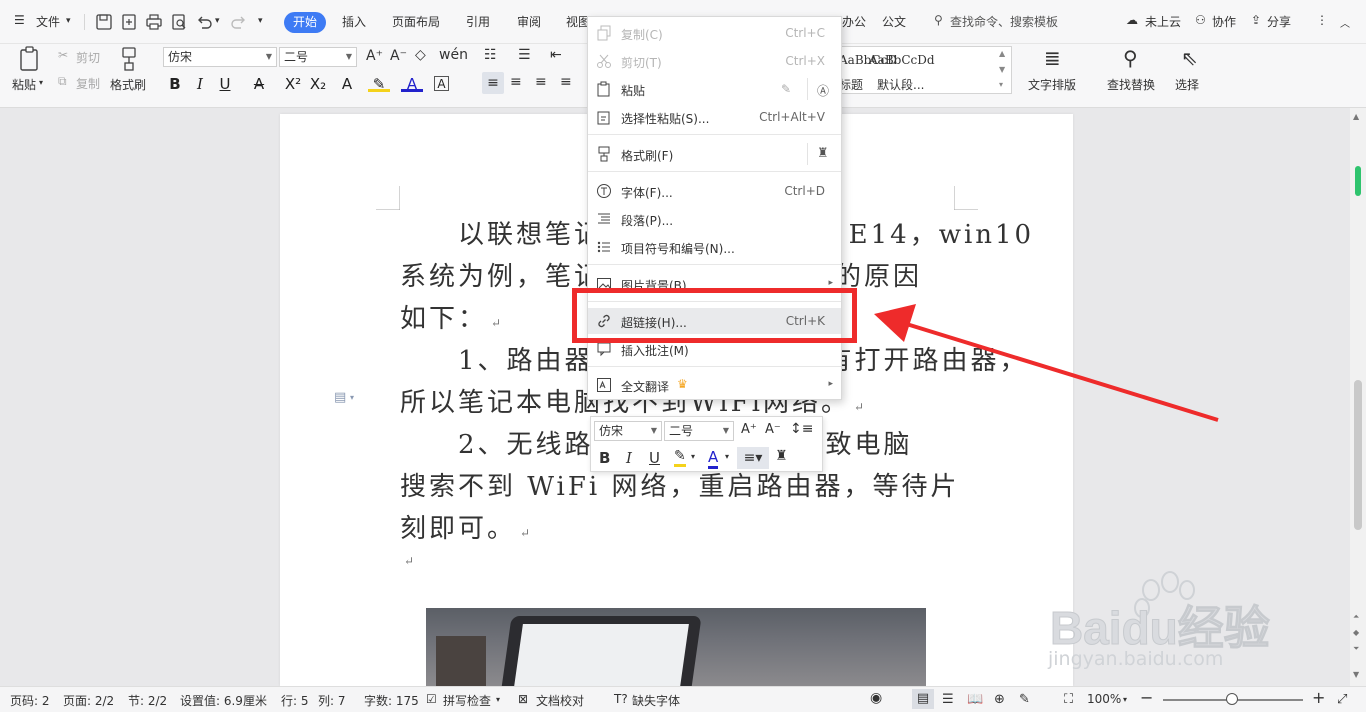  Describe the element at coordinates (407, 561) in the screenshot. I see `empty-paragraph: ↵` at that location.